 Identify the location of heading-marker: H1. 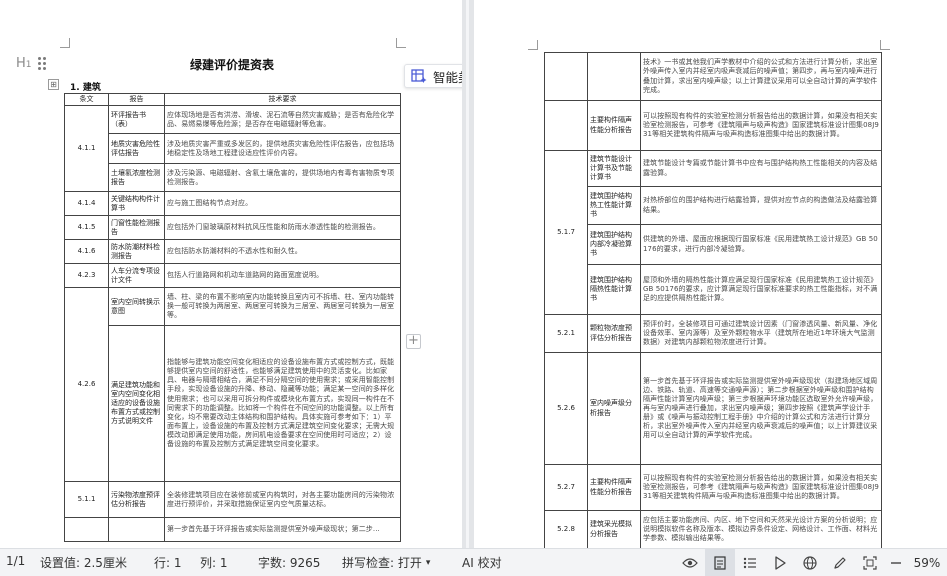
(24, 63).